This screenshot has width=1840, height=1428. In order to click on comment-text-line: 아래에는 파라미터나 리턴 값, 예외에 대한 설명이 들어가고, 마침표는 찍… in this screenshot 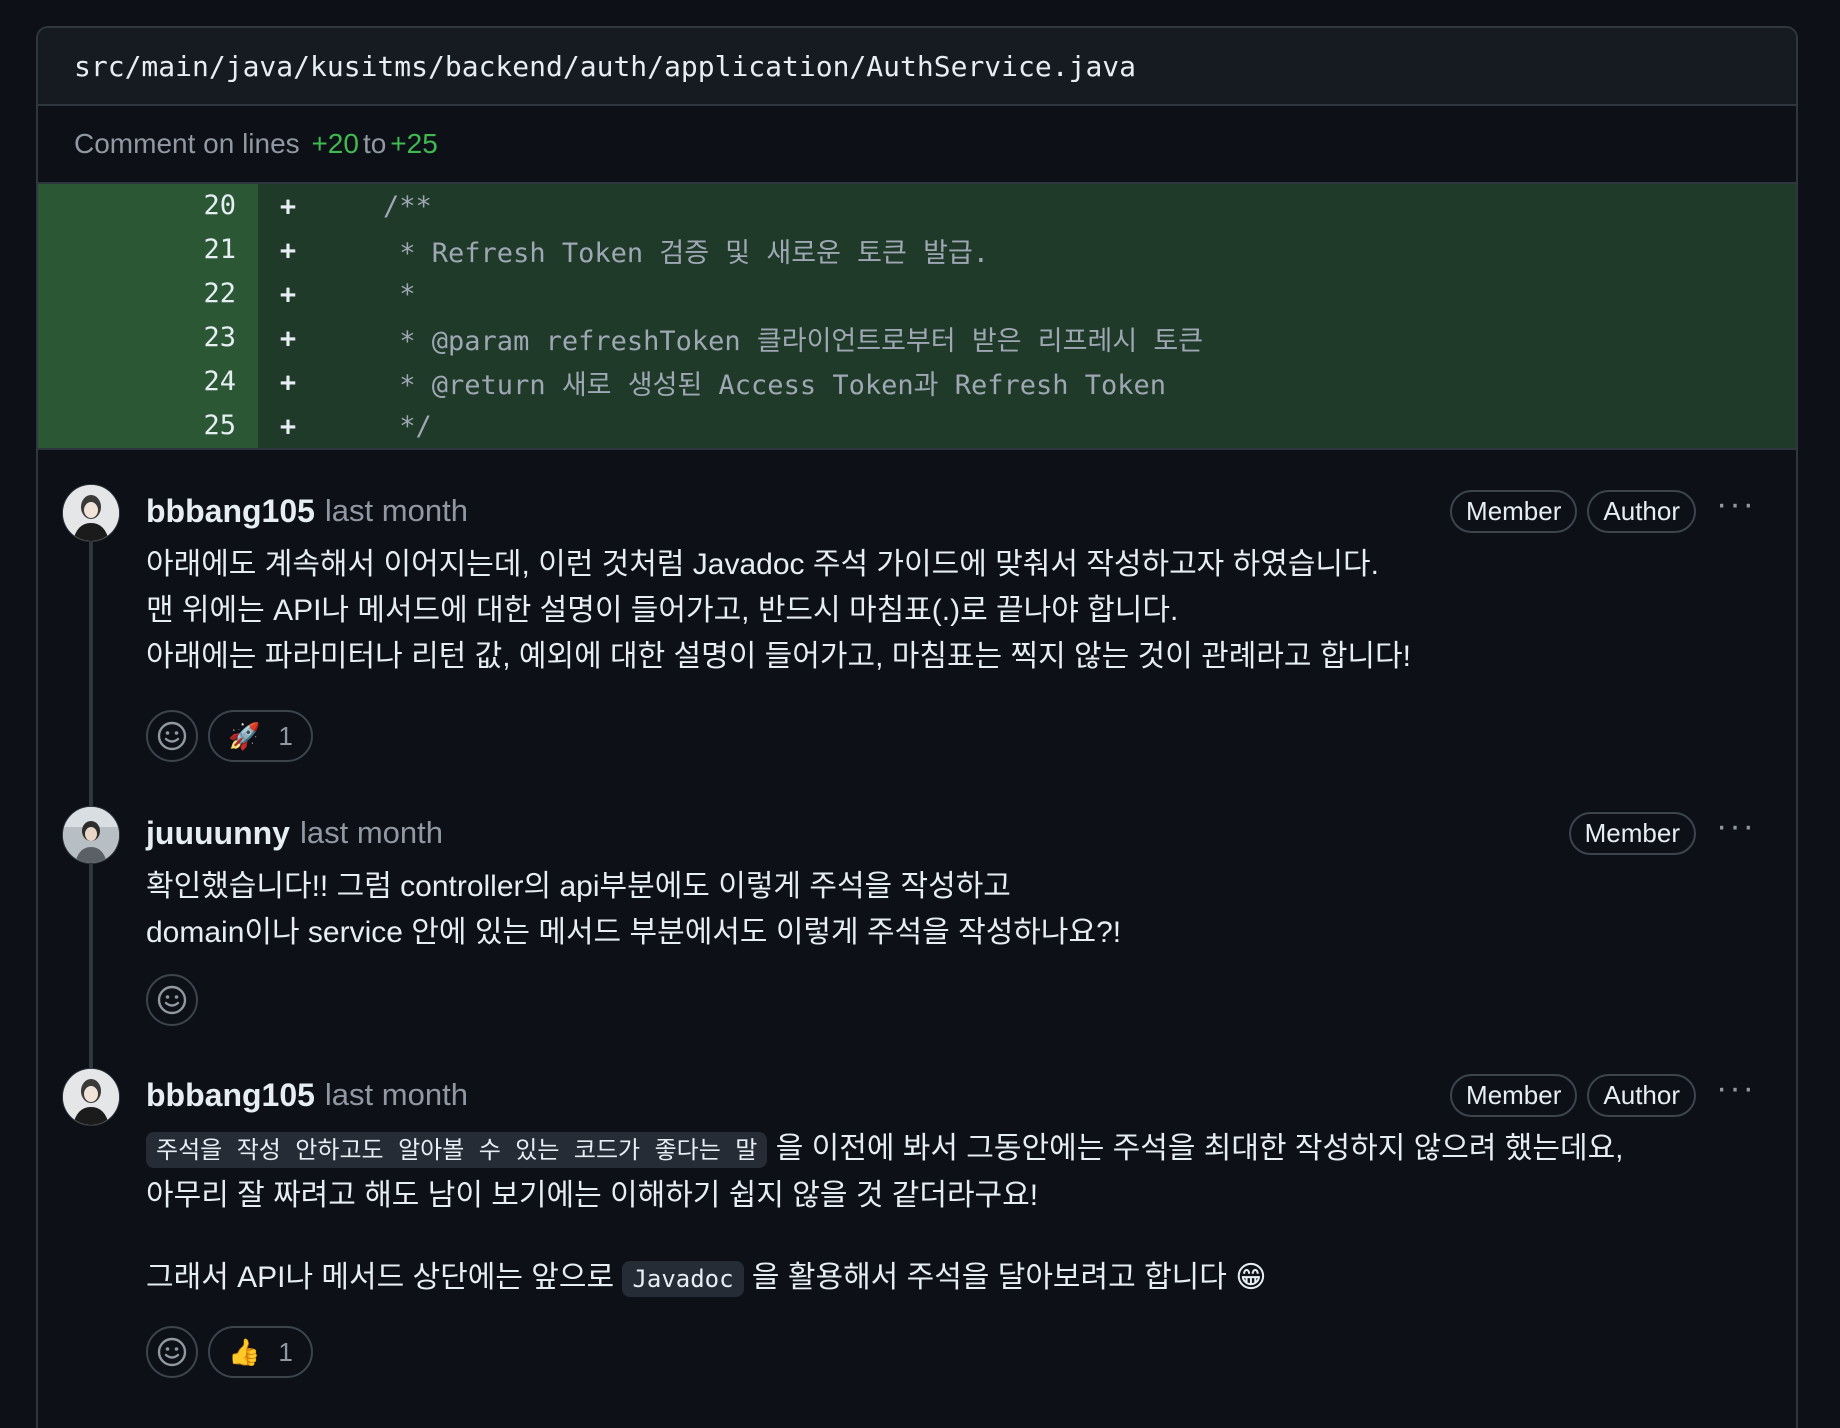, I will do `click(778, 656)`.